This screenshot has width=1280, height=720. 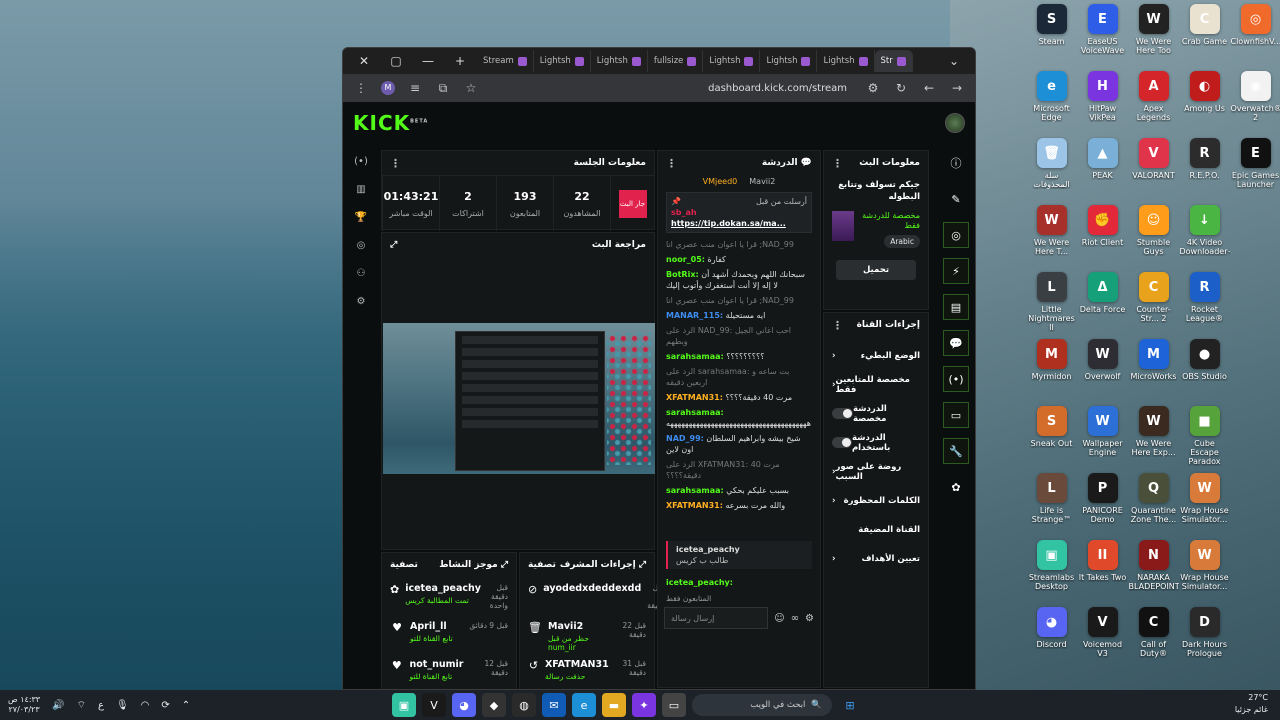 What do you see at coordinates (1051, 171) in the screenshot?
I see `desktop-icon: 🗑 سلة المحذوفات` at bounding box center [1051, 171].